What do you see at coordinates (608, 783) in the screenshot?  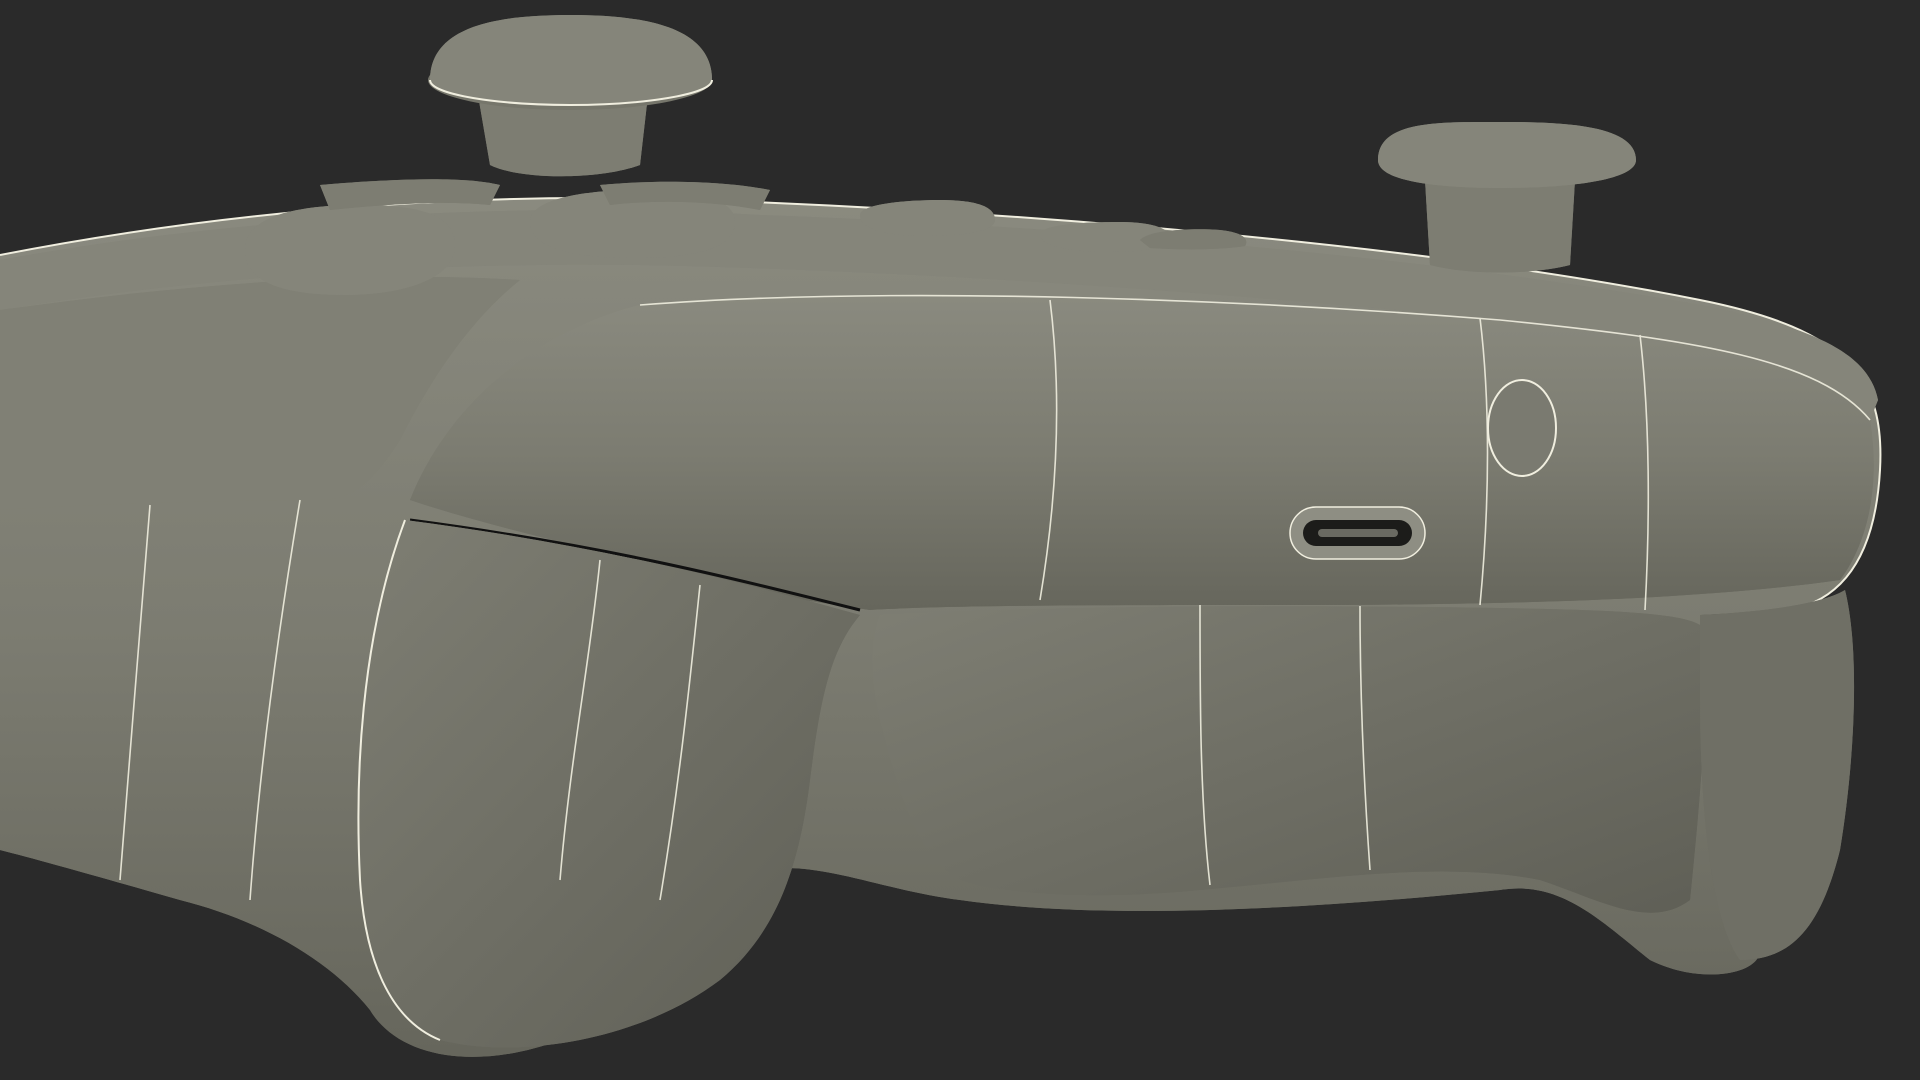 I see `left-grip-panel` at bounding box center [608, 783].